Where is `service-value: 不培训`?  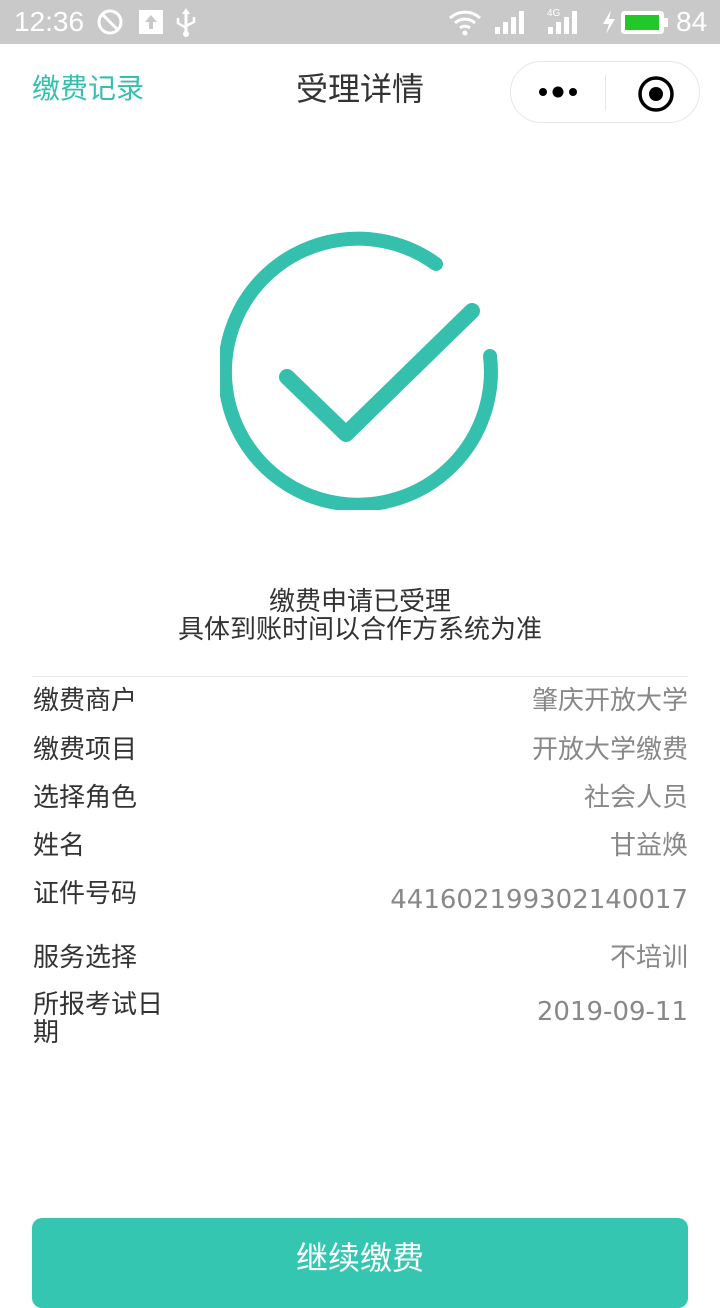
service-value: 不培训 is located at coordinates (648, 958).